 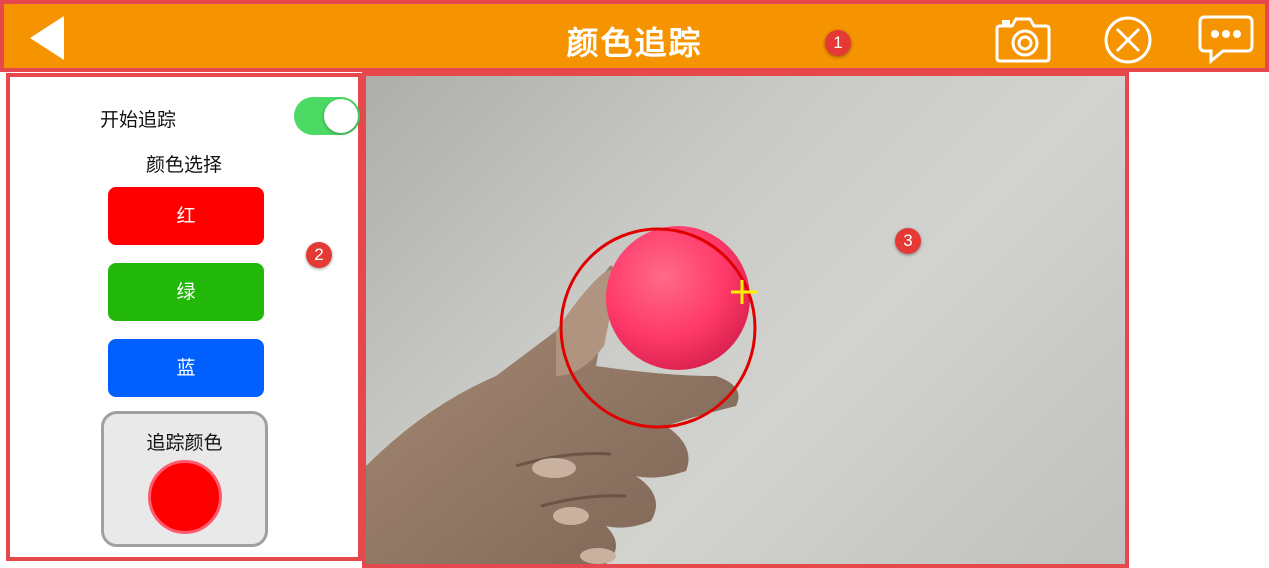 What do you see at coordinates (186, 292) in the screenshot?
I see `green-color-button: 绿` at bounding box center [186, 292].